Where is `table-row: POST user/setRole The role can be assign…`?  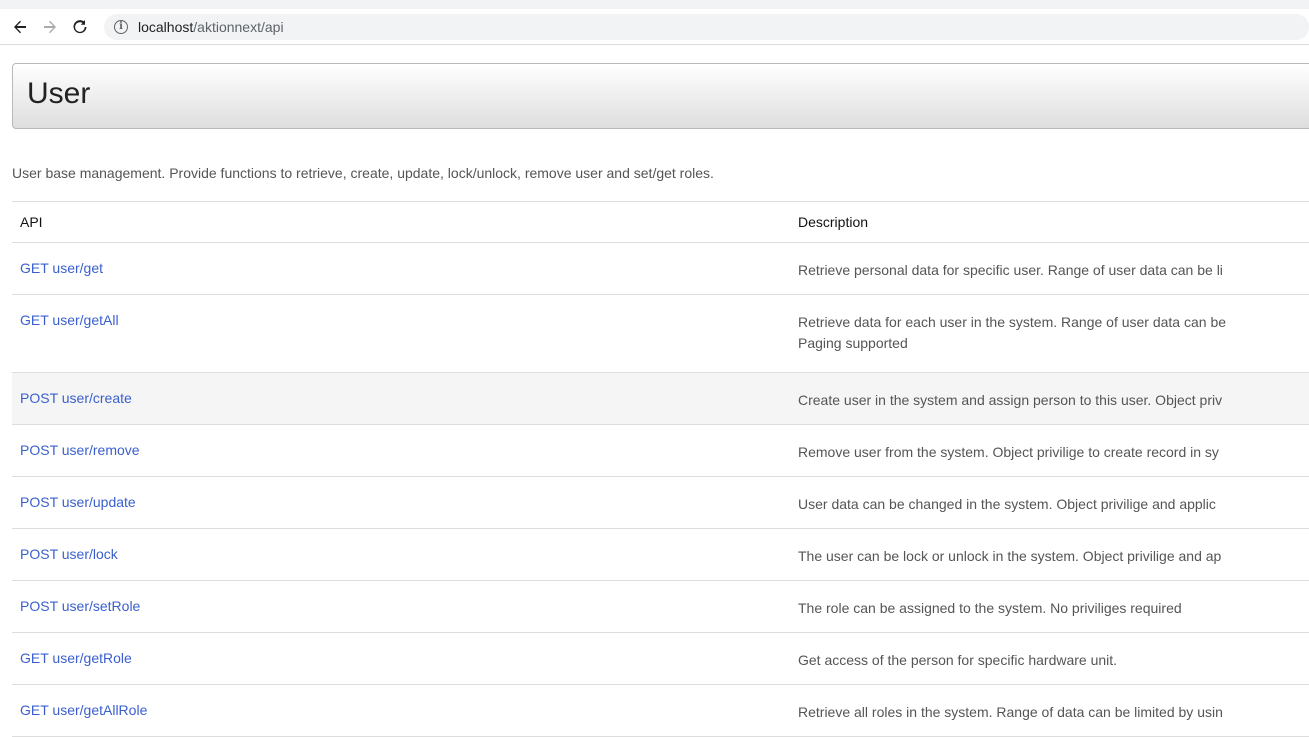 table-row: POST user/setRole The role can be assign… is located at coordinates (660, 606).